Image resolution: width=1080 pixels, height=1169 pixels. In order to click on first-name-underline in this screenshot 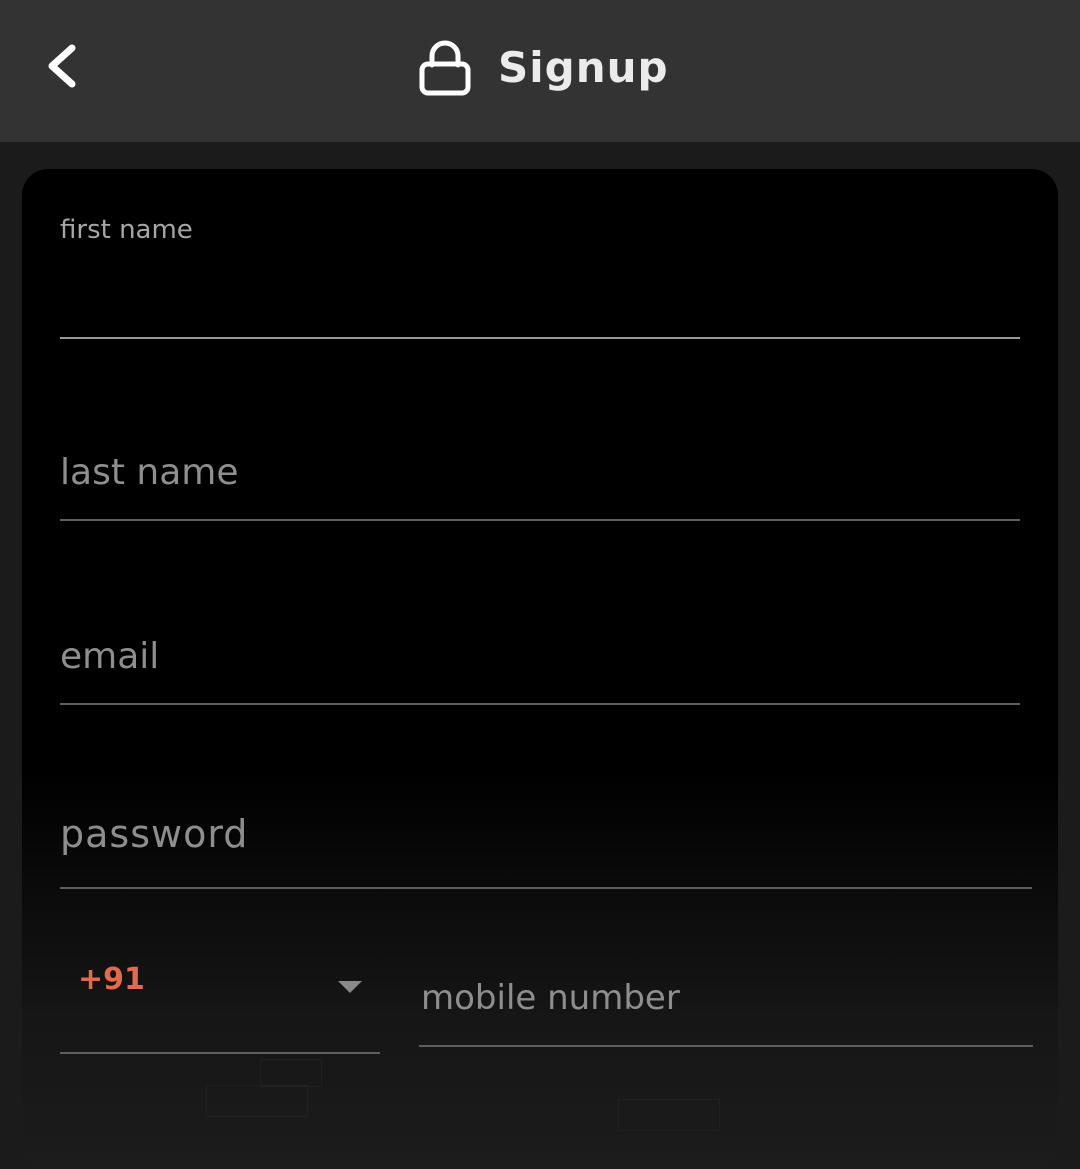, I will do `click(540, 338)`.